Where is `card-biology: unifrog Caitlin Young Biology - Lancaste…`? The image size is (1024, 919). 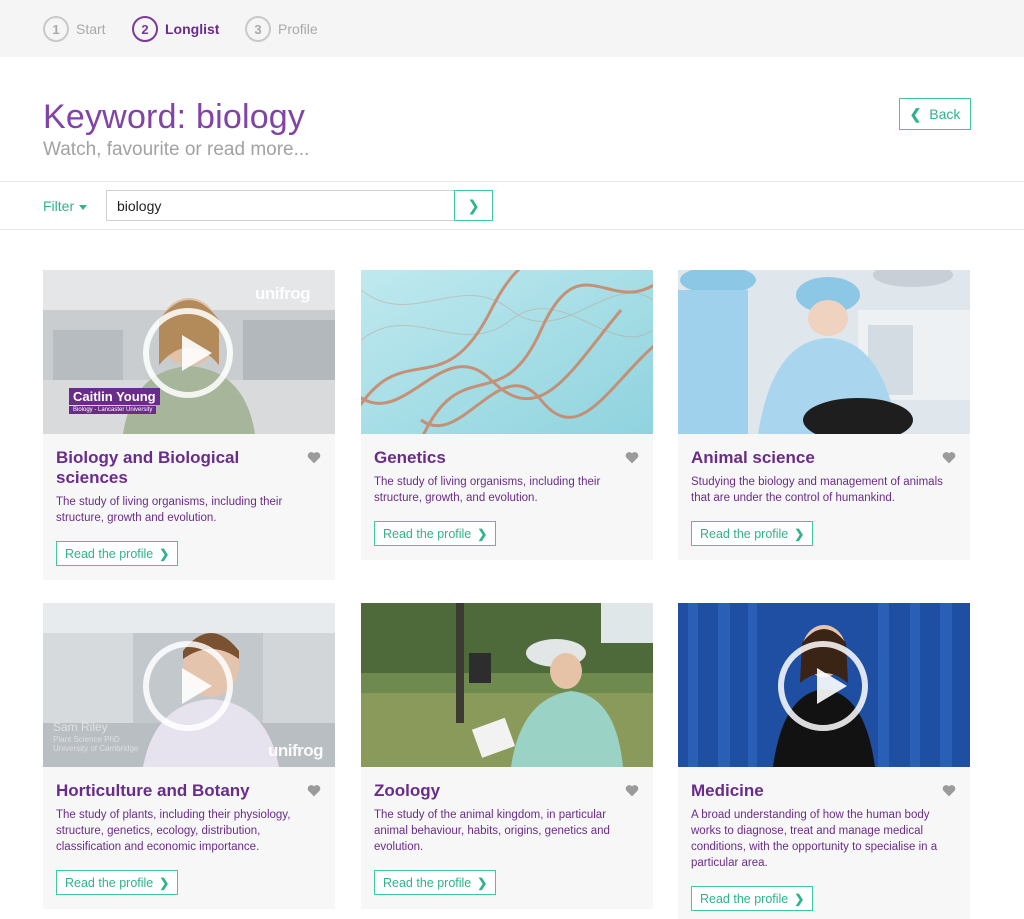
card-biology: unifrog Caitlin Young Biology - Lancaste… is located at coordinates (189, 425).